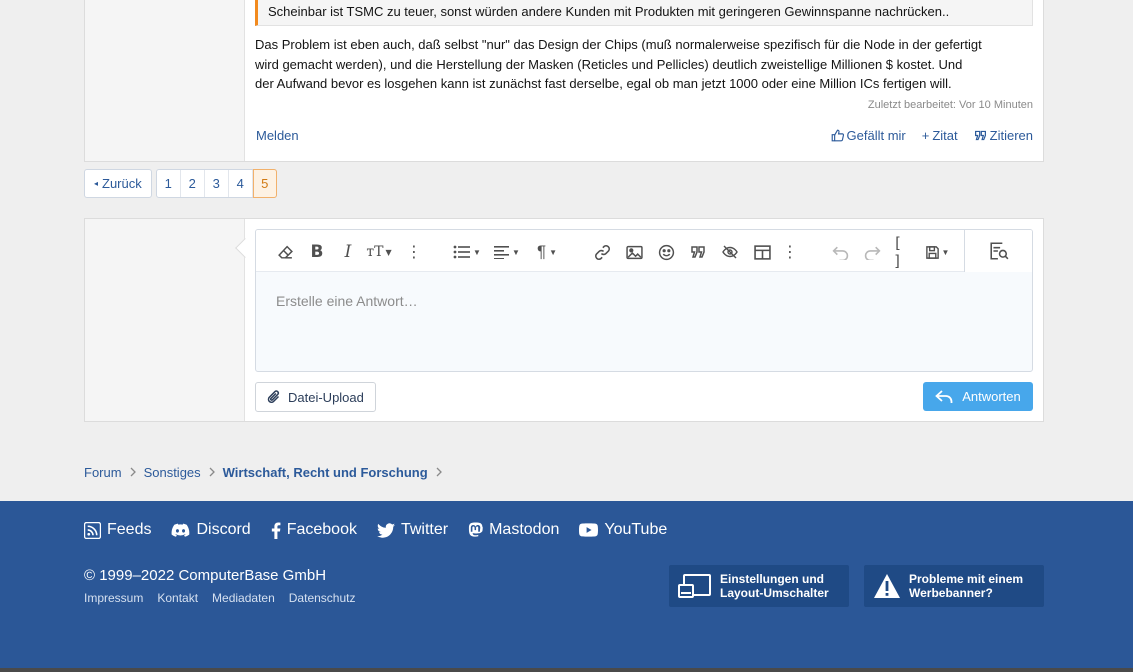  I want to click on copyright: © 1999–2022 ComputerBase GmbH, so click(205, 575).